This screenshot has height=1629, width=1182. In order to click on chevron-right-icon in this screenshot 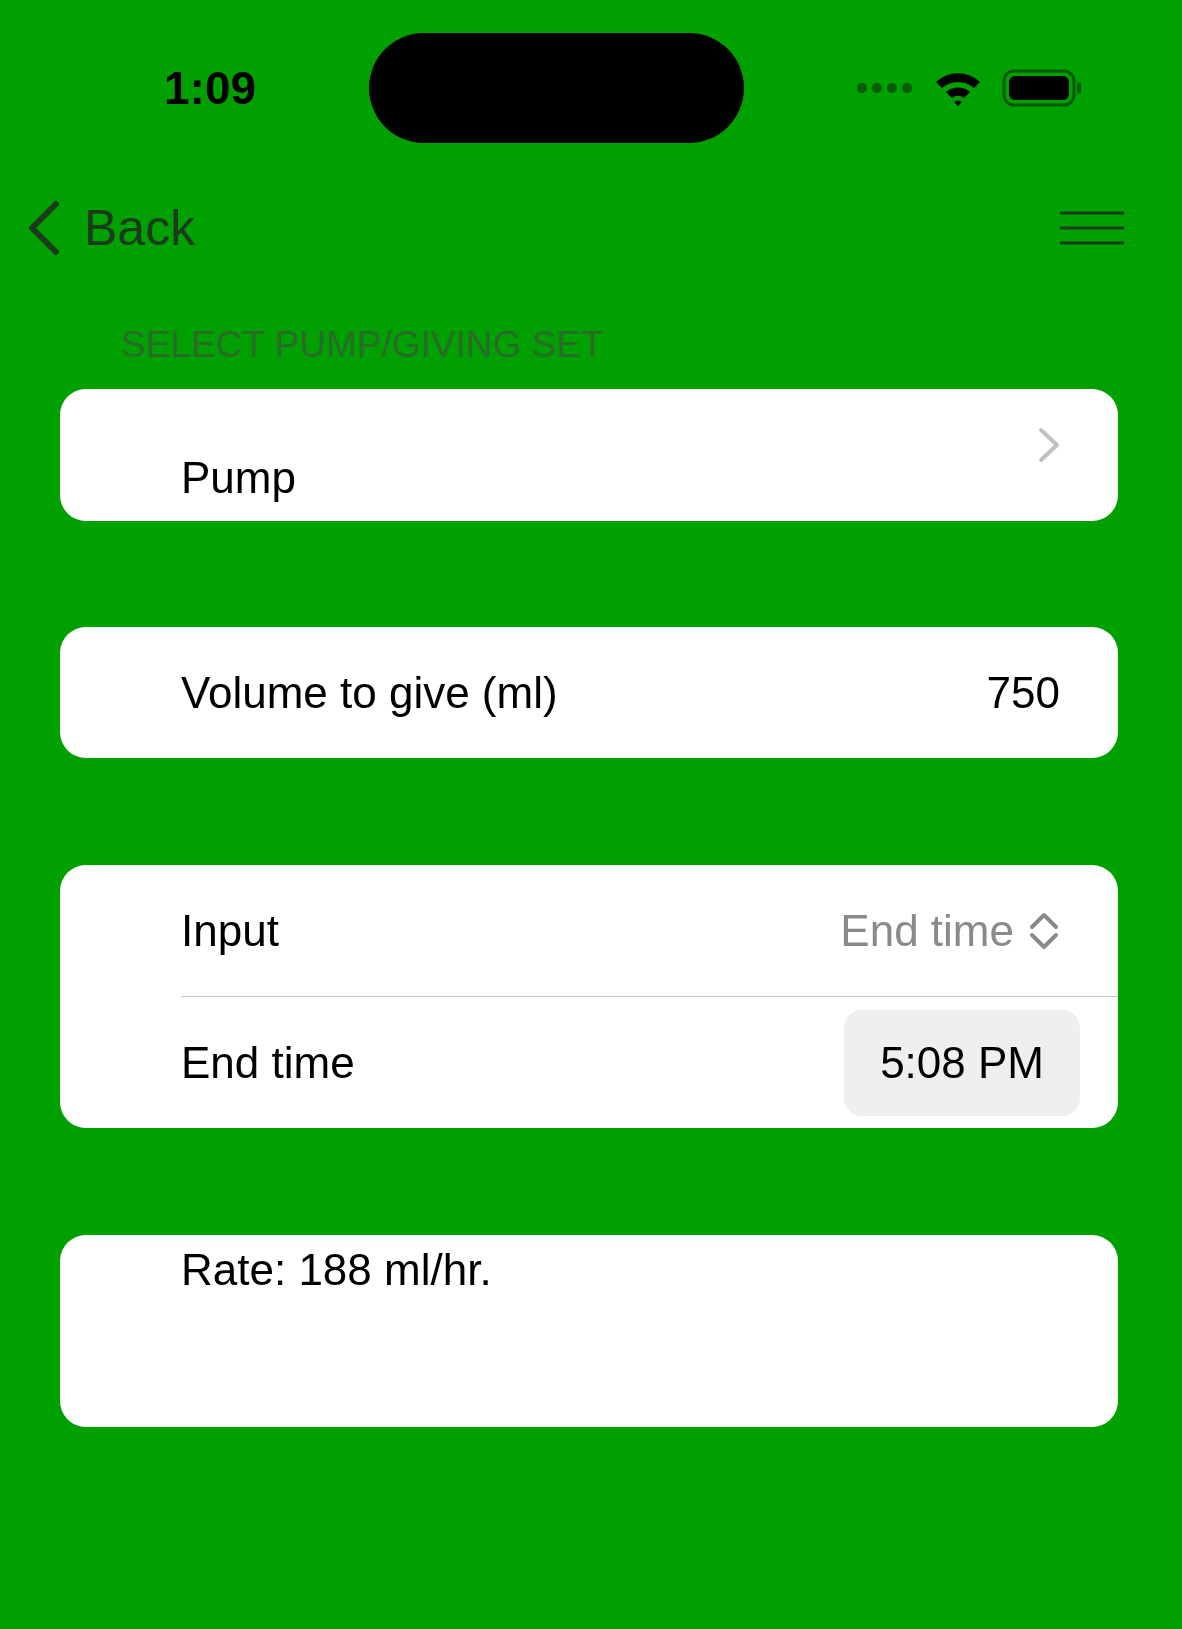, I will do `click(1049, 445)`.